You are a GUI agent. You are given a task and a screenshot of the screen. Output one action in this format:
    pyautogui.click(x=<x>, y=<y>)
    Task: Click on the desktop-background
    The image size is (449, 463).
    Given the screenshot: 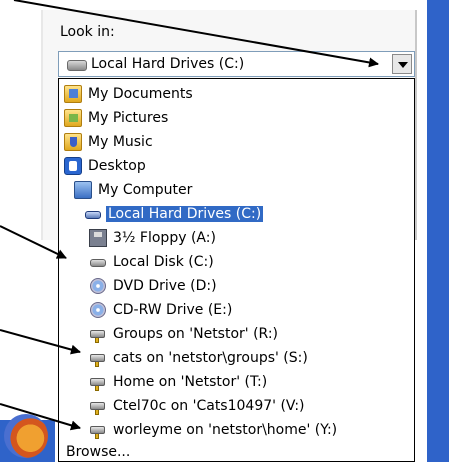 What is the action you would take?
    pyautogui.click(x=438, y=231)
    